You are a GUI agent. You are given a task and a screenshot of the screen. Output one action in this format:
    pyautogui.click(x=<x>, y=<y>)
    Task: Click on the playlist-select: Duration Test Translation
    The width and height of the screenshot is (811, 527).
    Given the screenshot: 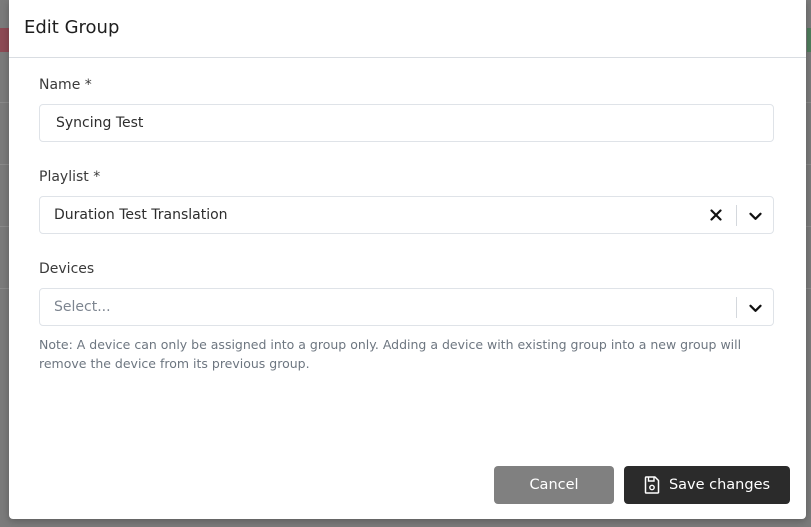 What is the action you would take?
    pyautogui.click(x=406, y=215)
    